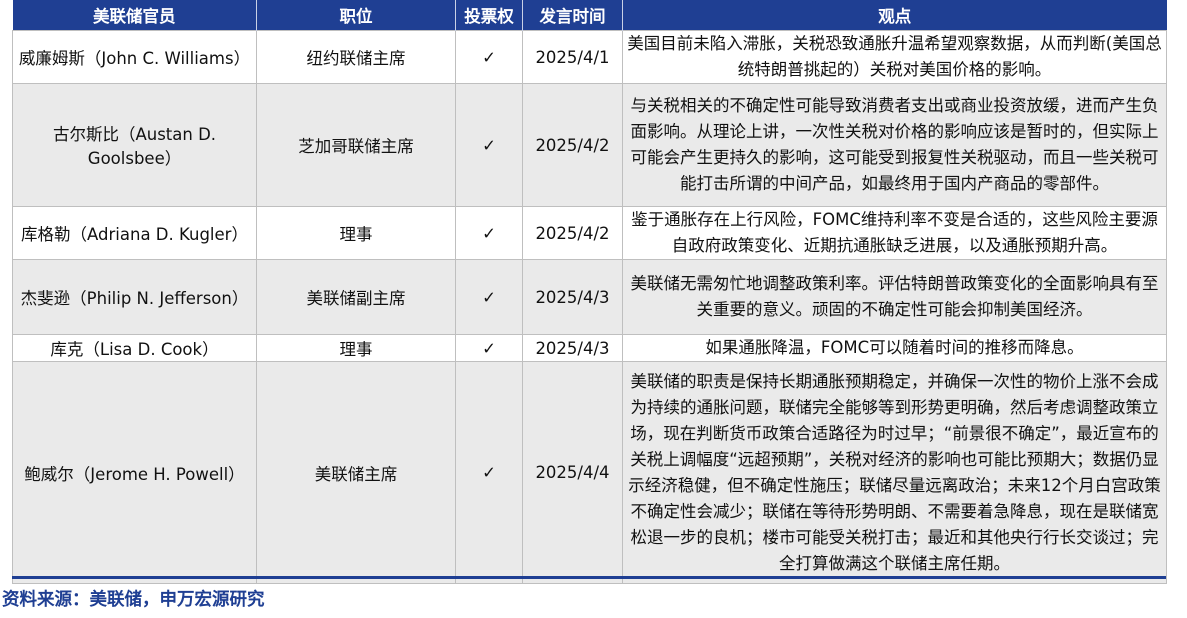  What do you see at coordinates (489, 15) in the screenshot?
I see `header-vote: 投票权` at bounding box center [489, 15].